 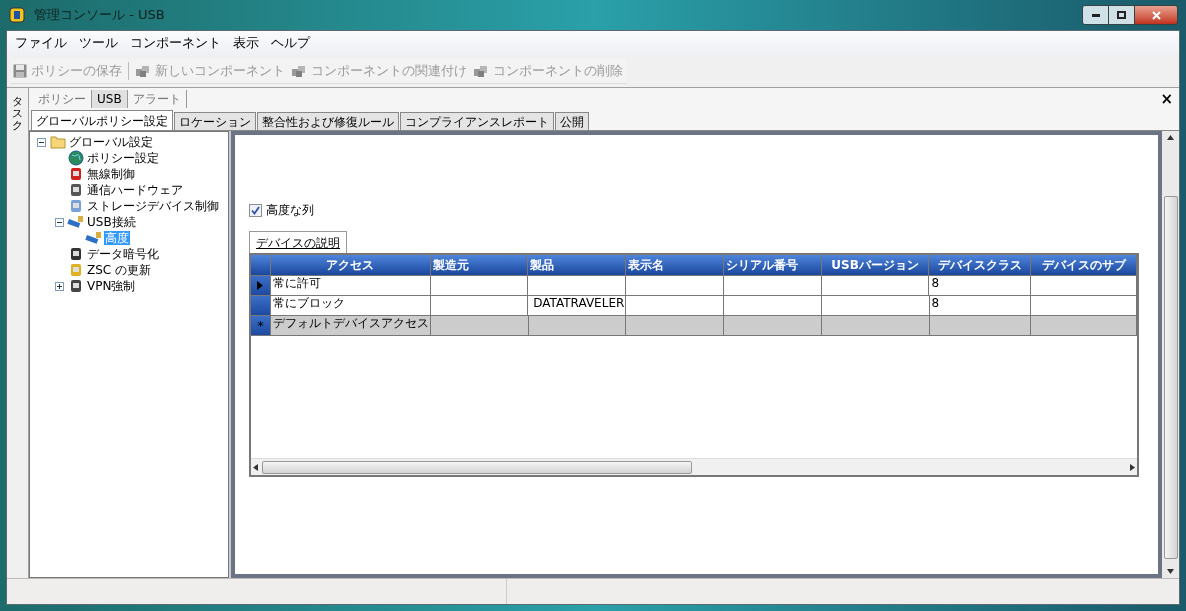 What do you see at coordinates (246, 43) in the screenshot?
I see `menu-item: 表示` at bounding box center [246, 43].